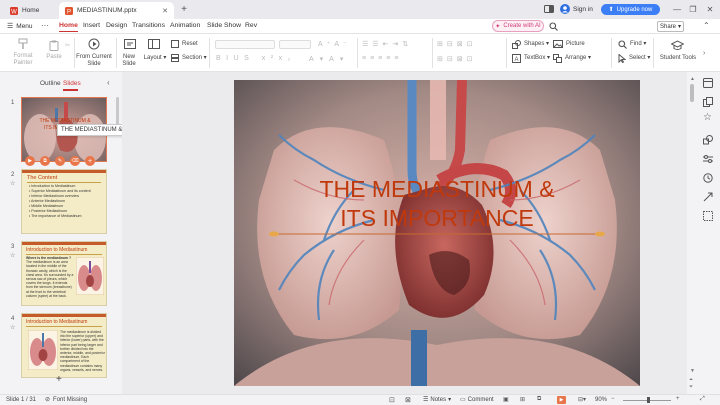 Image resolution: width=720 pixels, height=405 pixels. I want to click on font-style-buttons: BIUS x²x₂, so click(256, 58).